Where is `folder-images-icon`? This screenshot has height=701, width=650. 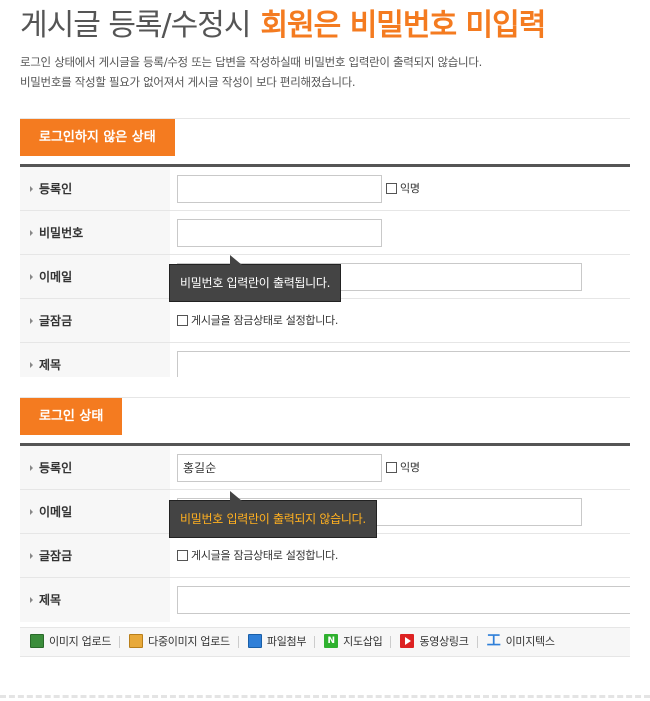
folder-images-icon is located at coordinates (136, 641).